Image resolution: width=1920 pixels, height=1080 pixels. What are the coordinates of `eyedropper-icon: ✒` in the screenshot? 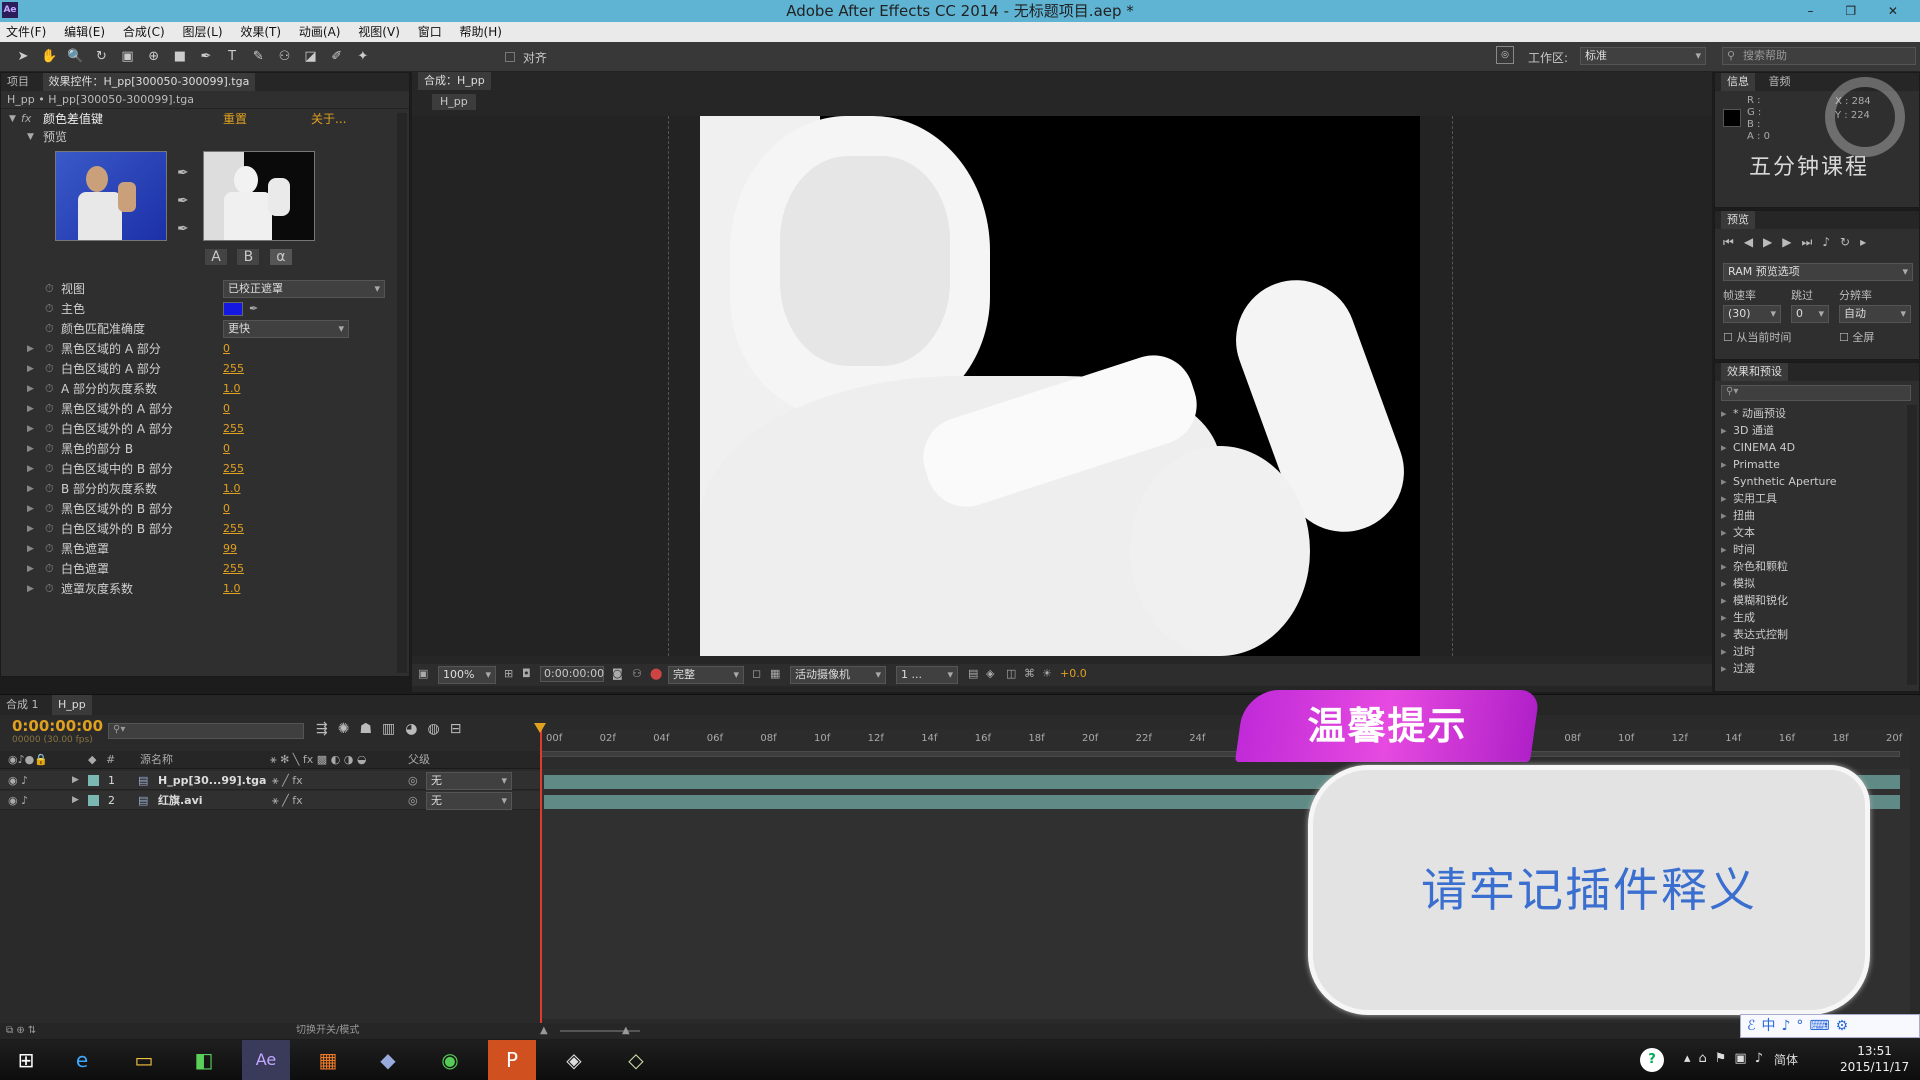 It's located at (183, 173).